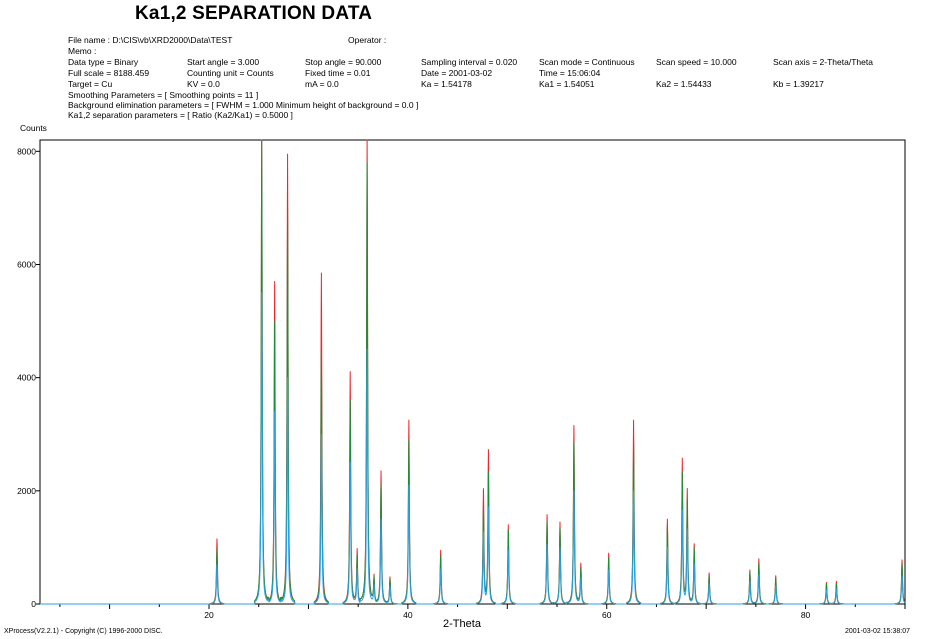 This screenshot has height=639, width=945. I want to click on x-tick-label: 80, so click(806, 615).